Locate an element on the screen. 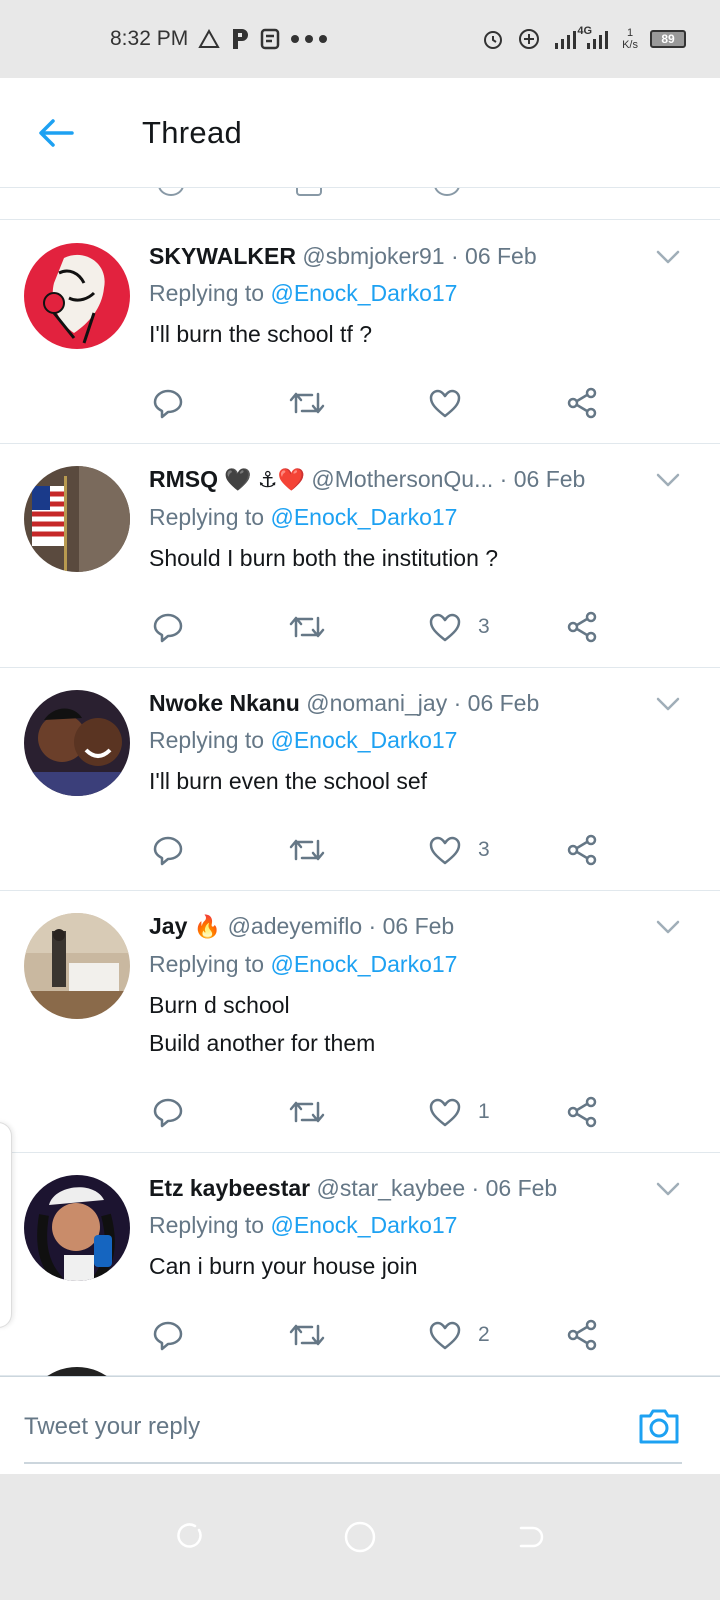 The width and height of the screenshot is (720, 1600). app-icon is located at coordinates (270, 39).